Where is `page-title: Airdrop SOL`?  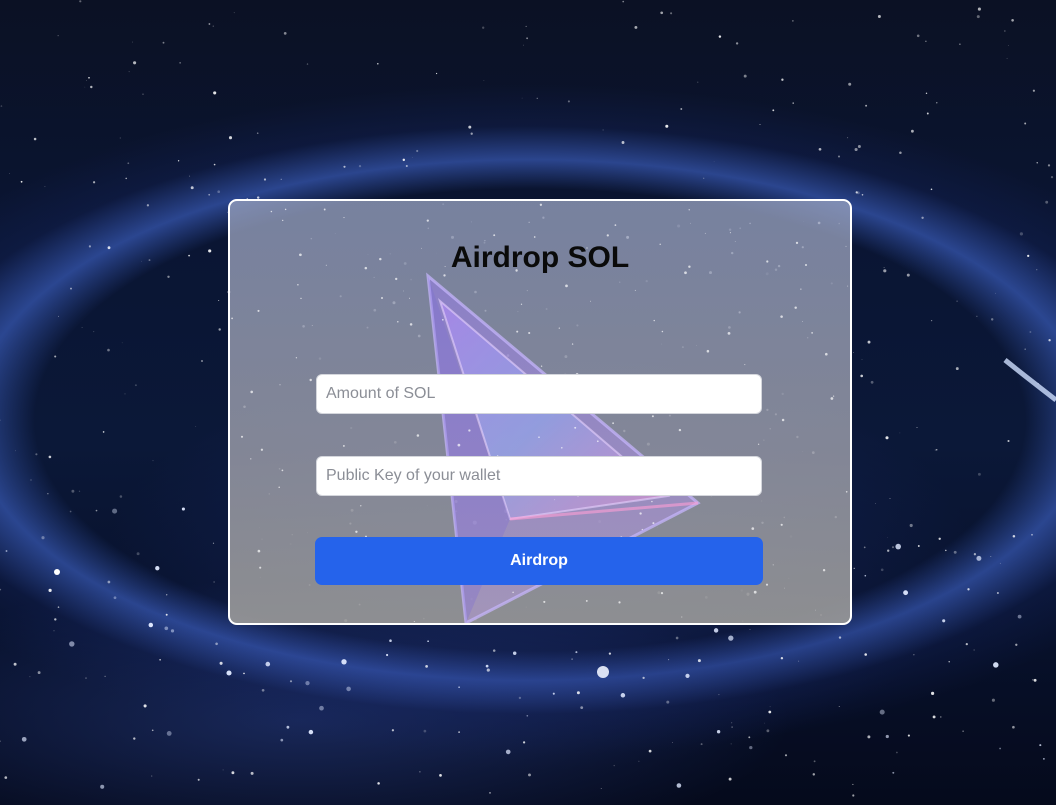
page-title: Airdrop SOL is located at coordinates (540, 257).